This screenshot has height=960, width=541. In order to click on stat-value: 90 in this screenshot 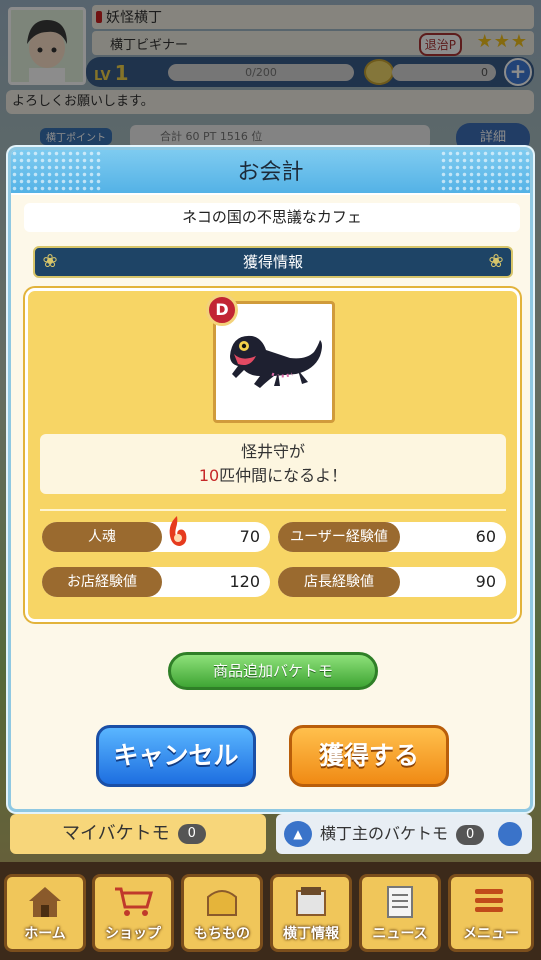, I will do `click(485, 581)`.